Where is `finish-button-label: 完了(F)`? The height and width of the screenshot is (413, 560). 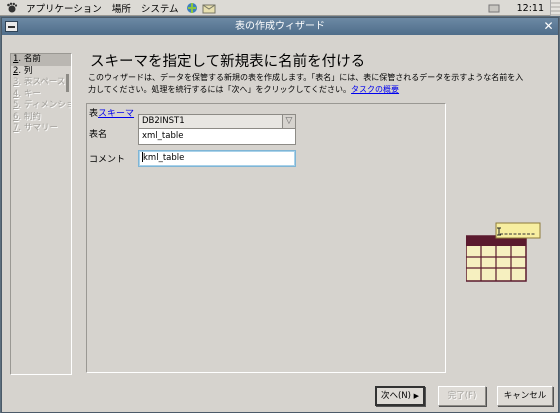 finish-button-label: 完了(F) is located at coordinates (462, 396).